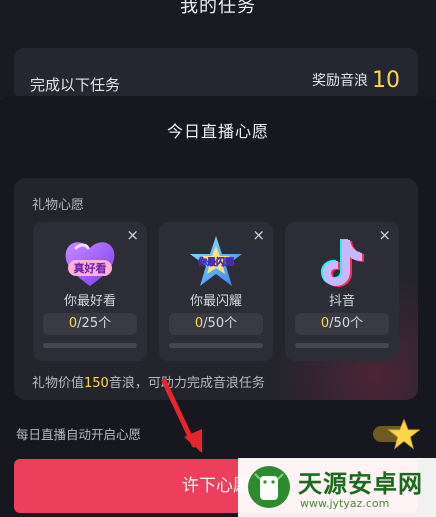 This screenshot has width=436, height=517. Describe the element at coordinates (360, 484) in the screenshot. I see `watermark-name: 天源安卓网` at that location.